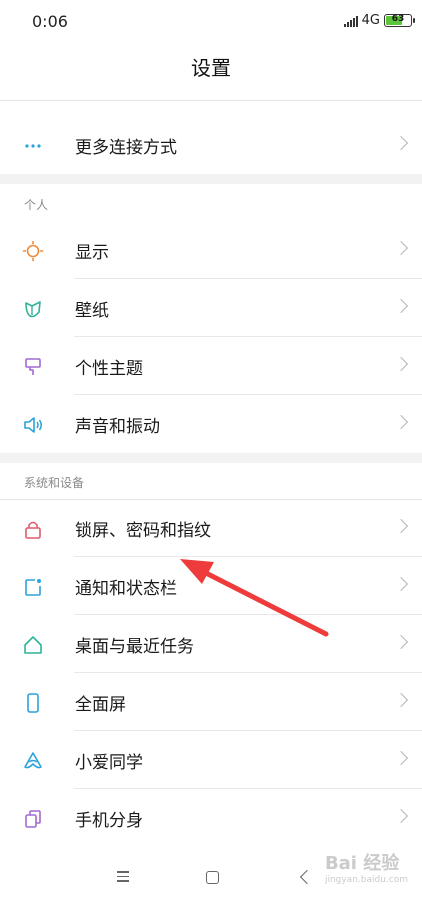  I want to click on menu-icon, so click(123, 878).